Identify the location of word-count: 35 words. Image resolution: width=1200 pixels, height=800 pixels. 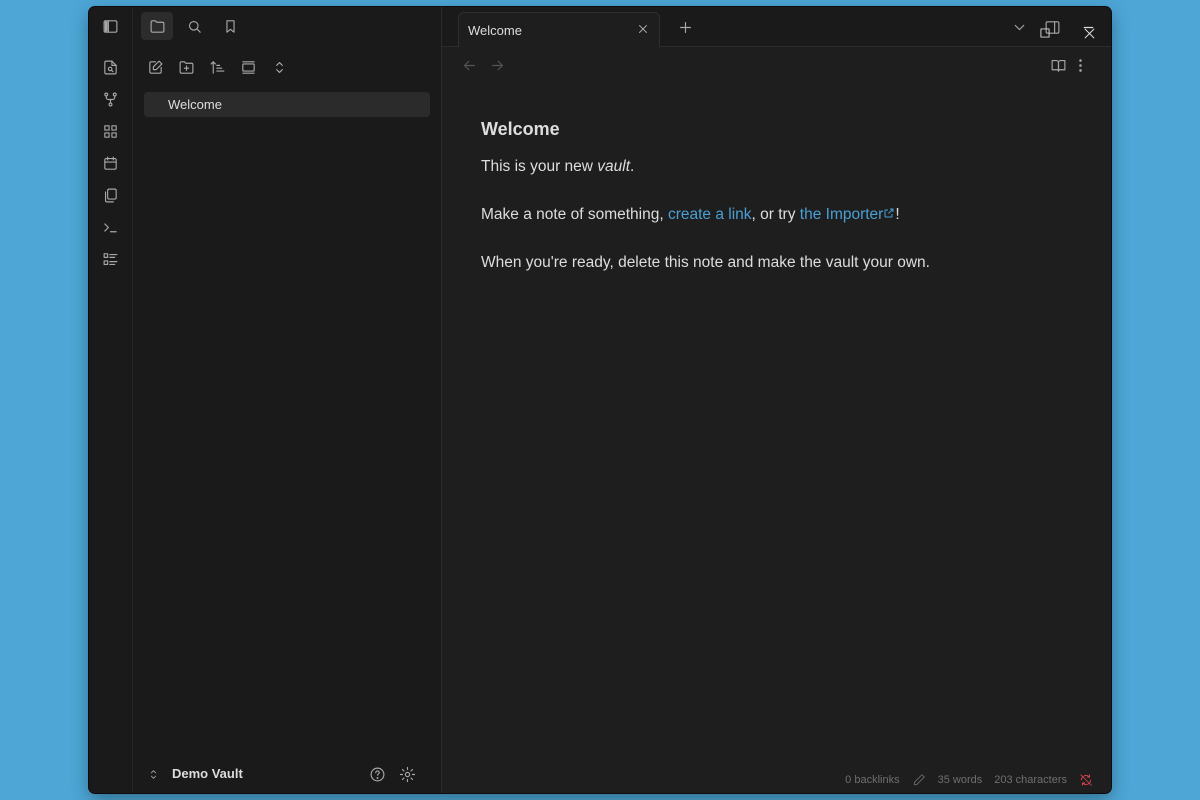
(960, 780).